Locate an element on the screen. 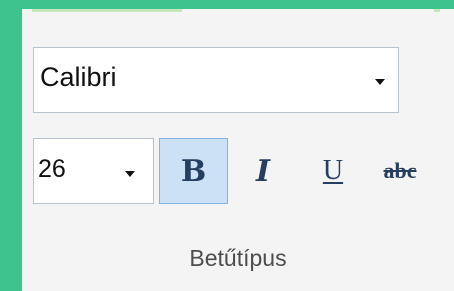  ribbon-accent-line-right is located at coordinates (437, 10).